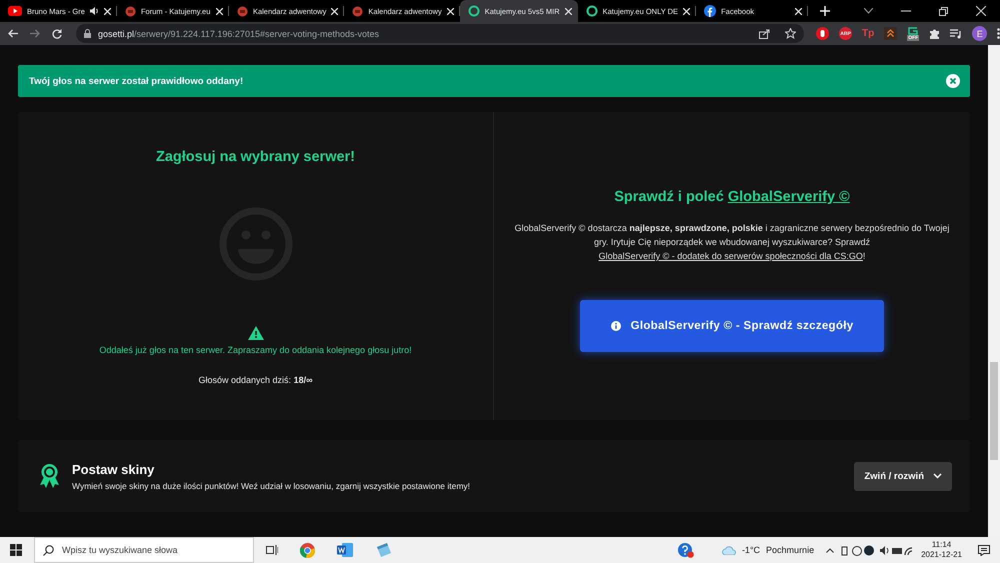 Image resolution: width=1000 pixels, height=563 pixels. I want to click on addon-link: GlobalServerify © - dodatek do serwerów społeczności dla CS:GO, so click(730, 256).